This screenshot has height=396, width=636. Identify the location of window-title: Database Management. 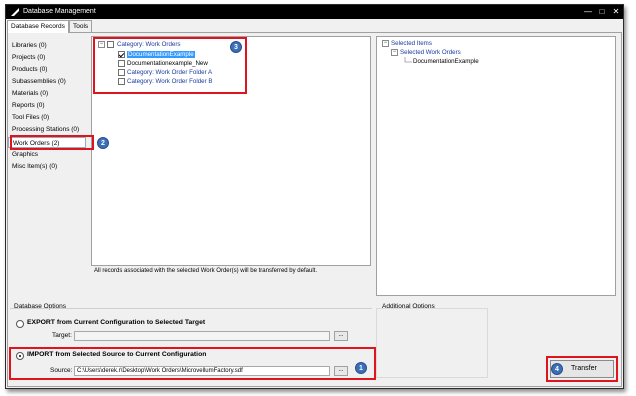
(59, 11).